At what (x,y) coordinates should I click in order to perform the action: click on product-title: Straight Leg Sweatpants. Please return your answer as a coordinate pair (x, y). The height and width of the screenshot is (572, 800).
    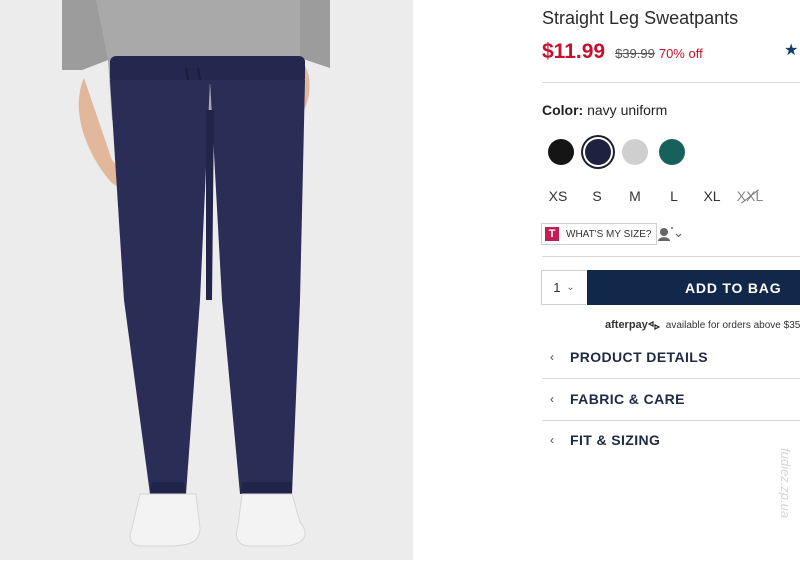
    Looking at the image, I should click on (640, 18).